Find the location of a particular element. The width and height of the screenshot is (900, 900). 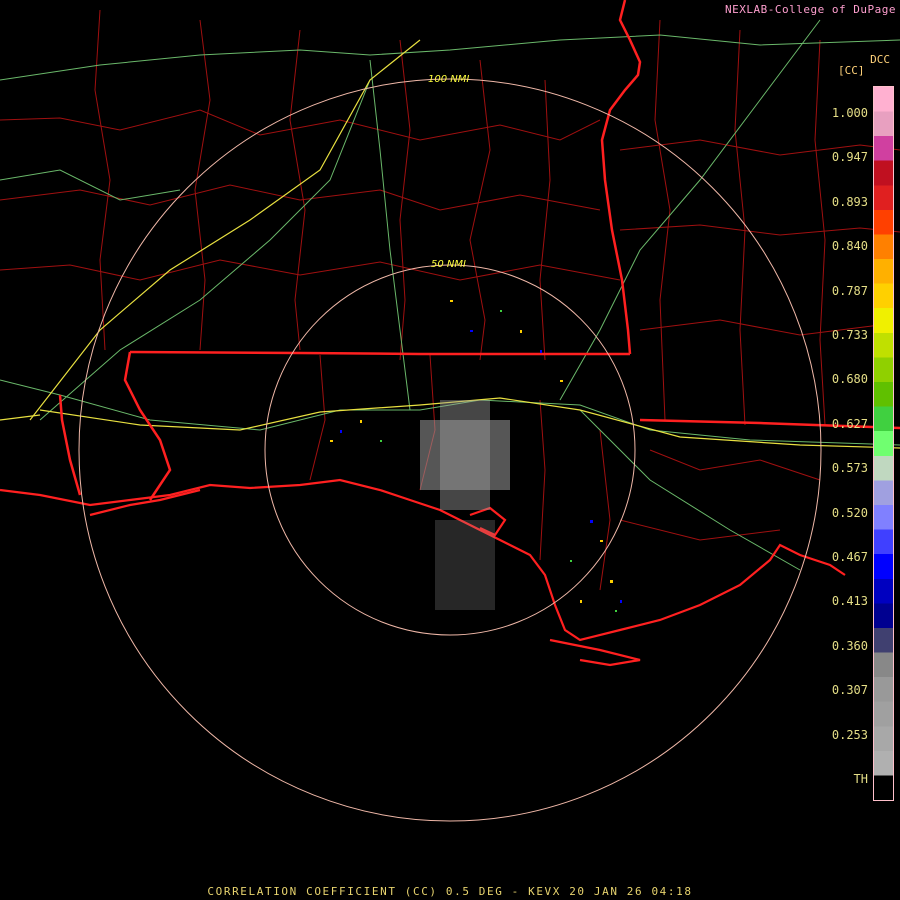

site-label: DCC is located at coordinates (880, 59).